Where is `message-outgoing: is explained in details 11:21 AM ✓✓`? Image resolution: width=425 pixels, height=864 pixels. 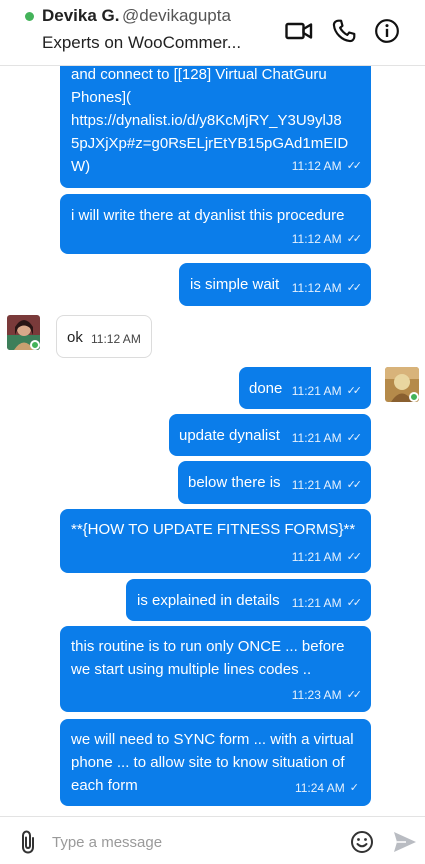
message-outgoing: is explained in details 11:21 AM ✓✓ is located at coordinates (248, 600).